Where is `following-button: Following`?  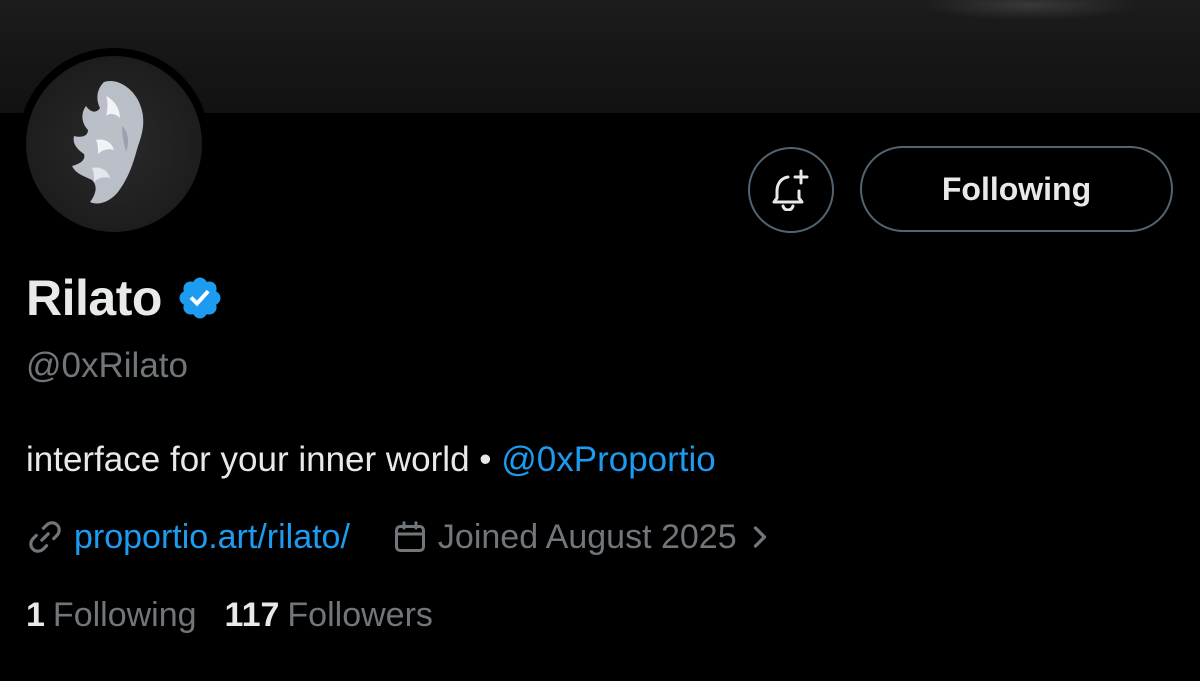 following-button: Following is located at coordinates (1016, 189).